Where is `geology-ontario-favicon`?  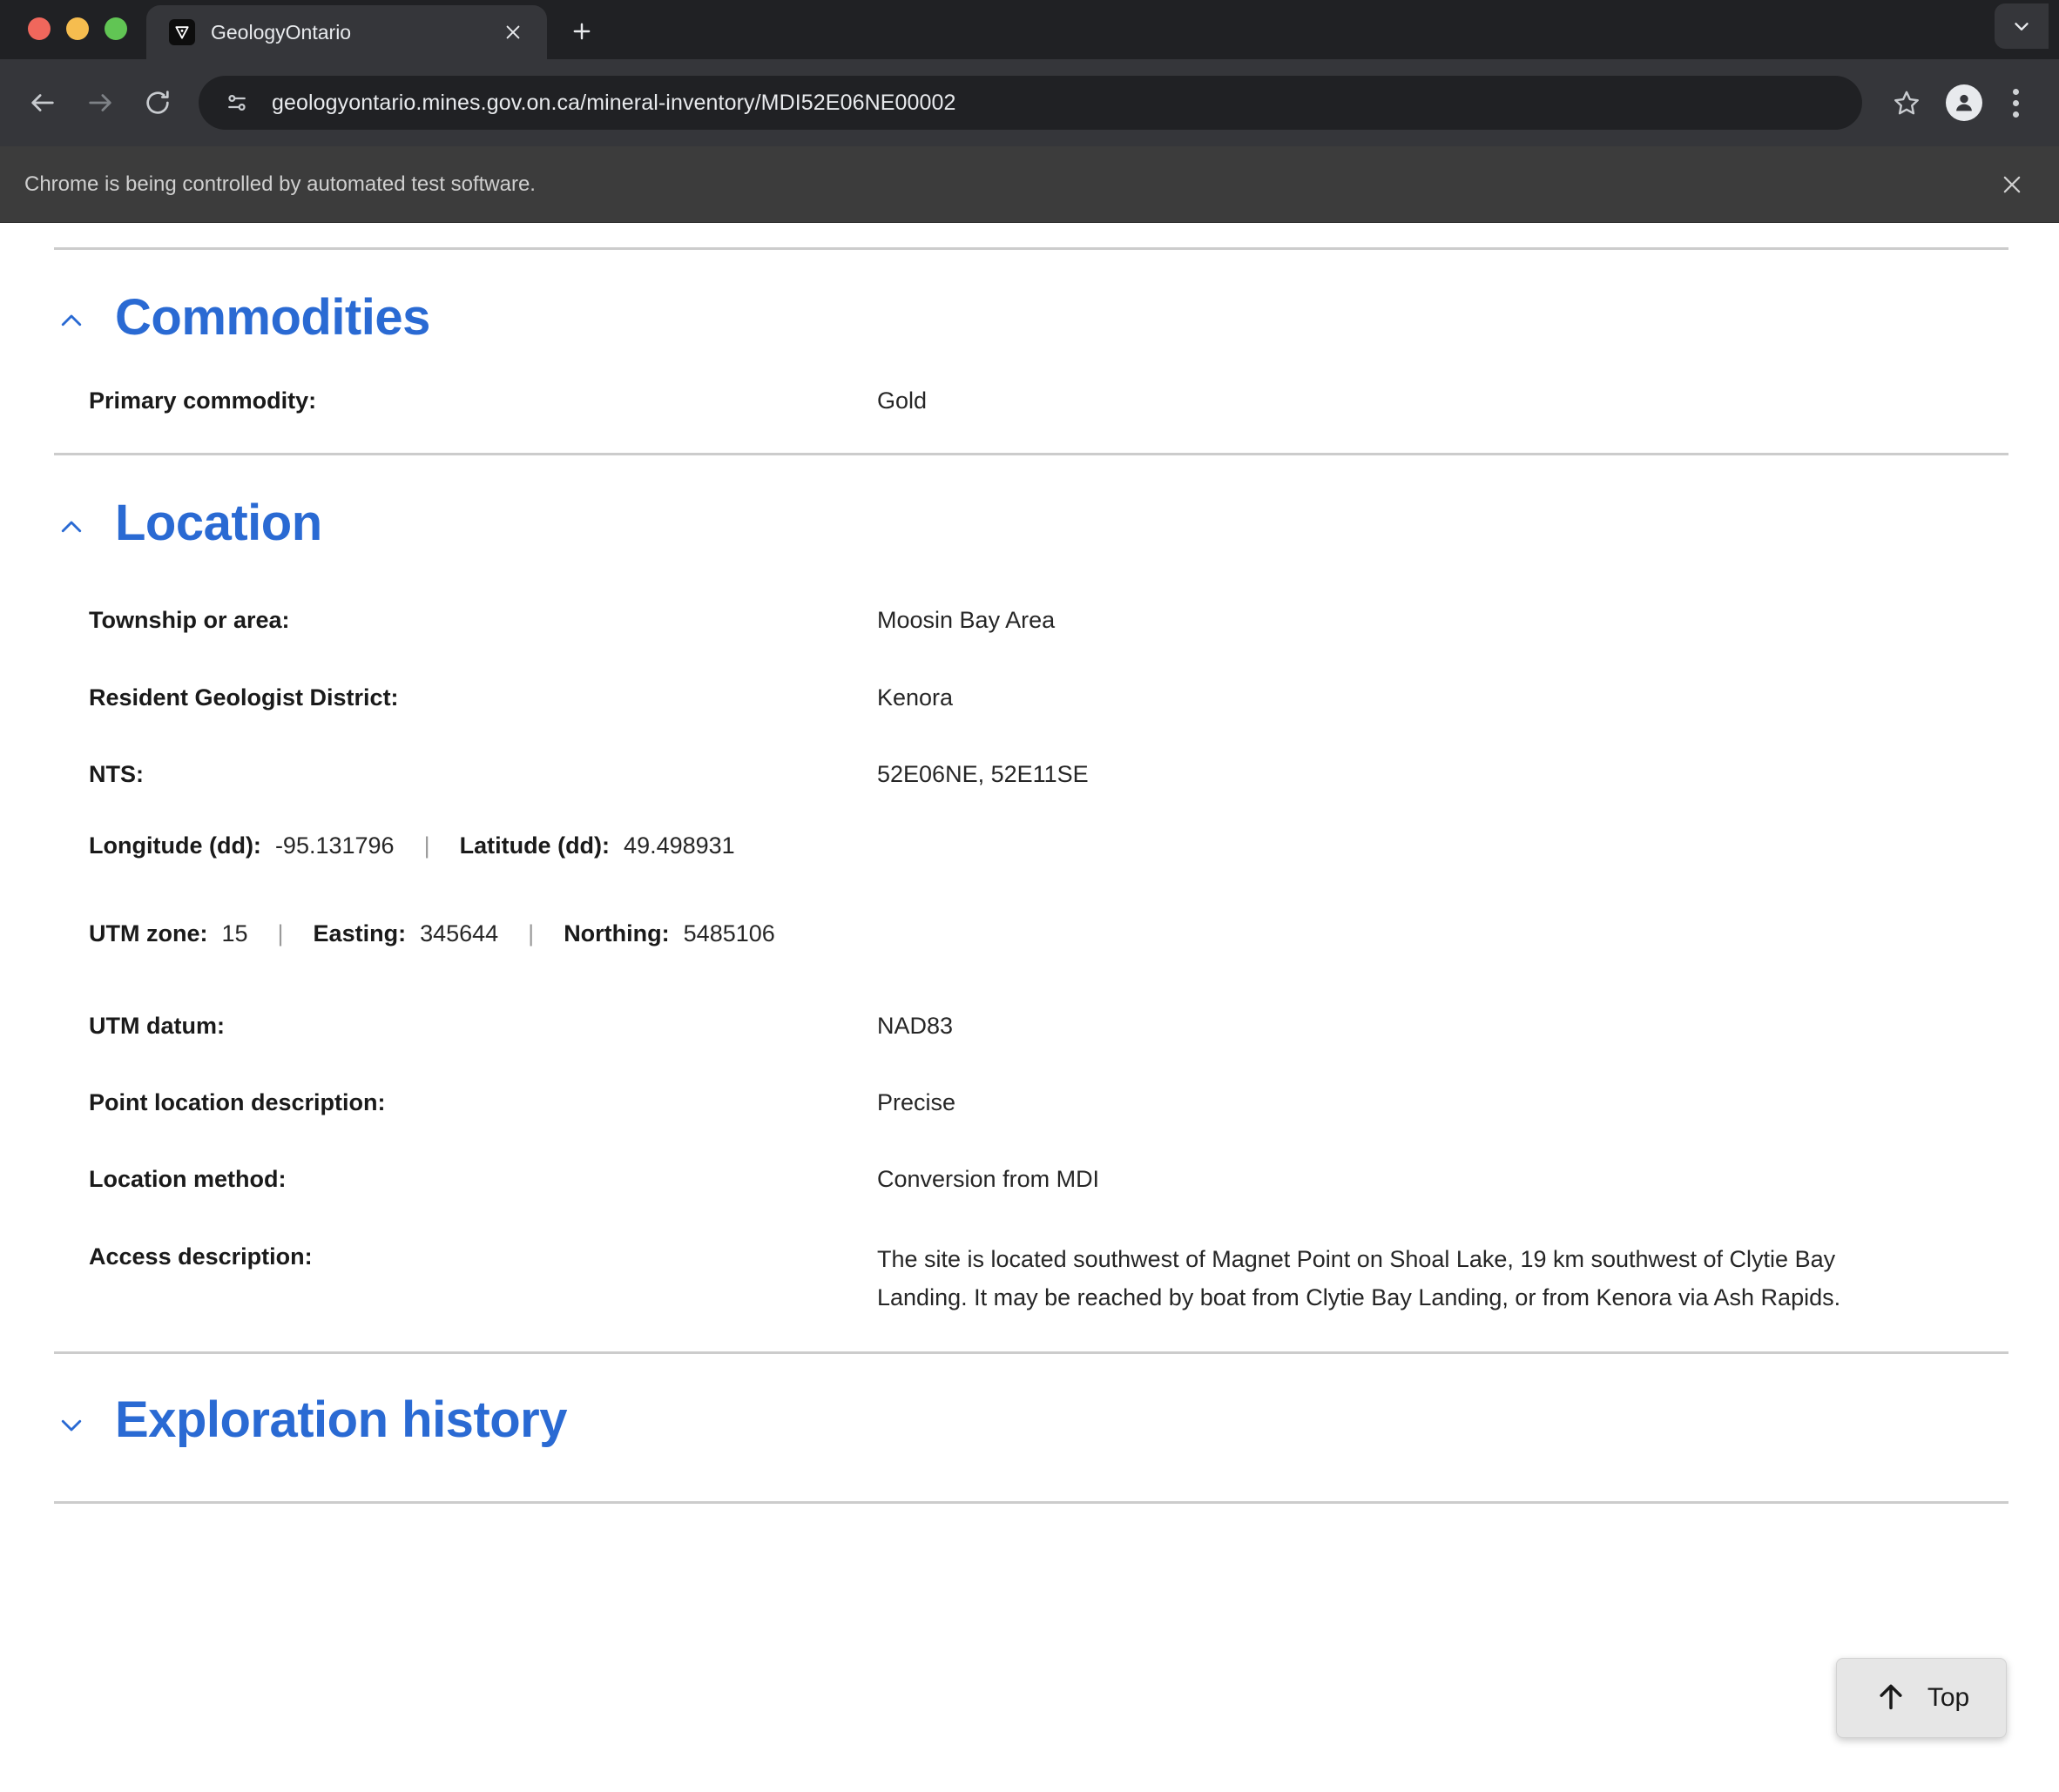 geology-ontario-favicon is located at coordinates (182, 32).